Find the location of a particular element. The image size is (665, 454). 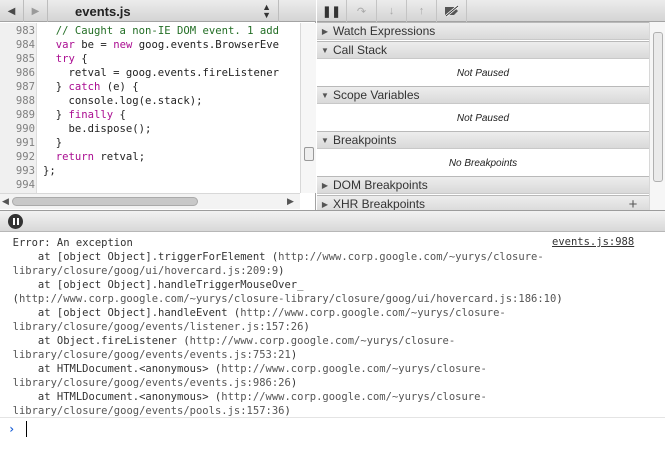

code-text: var be = new goog.events.BrowserEve is located at coordinates (161, 45).